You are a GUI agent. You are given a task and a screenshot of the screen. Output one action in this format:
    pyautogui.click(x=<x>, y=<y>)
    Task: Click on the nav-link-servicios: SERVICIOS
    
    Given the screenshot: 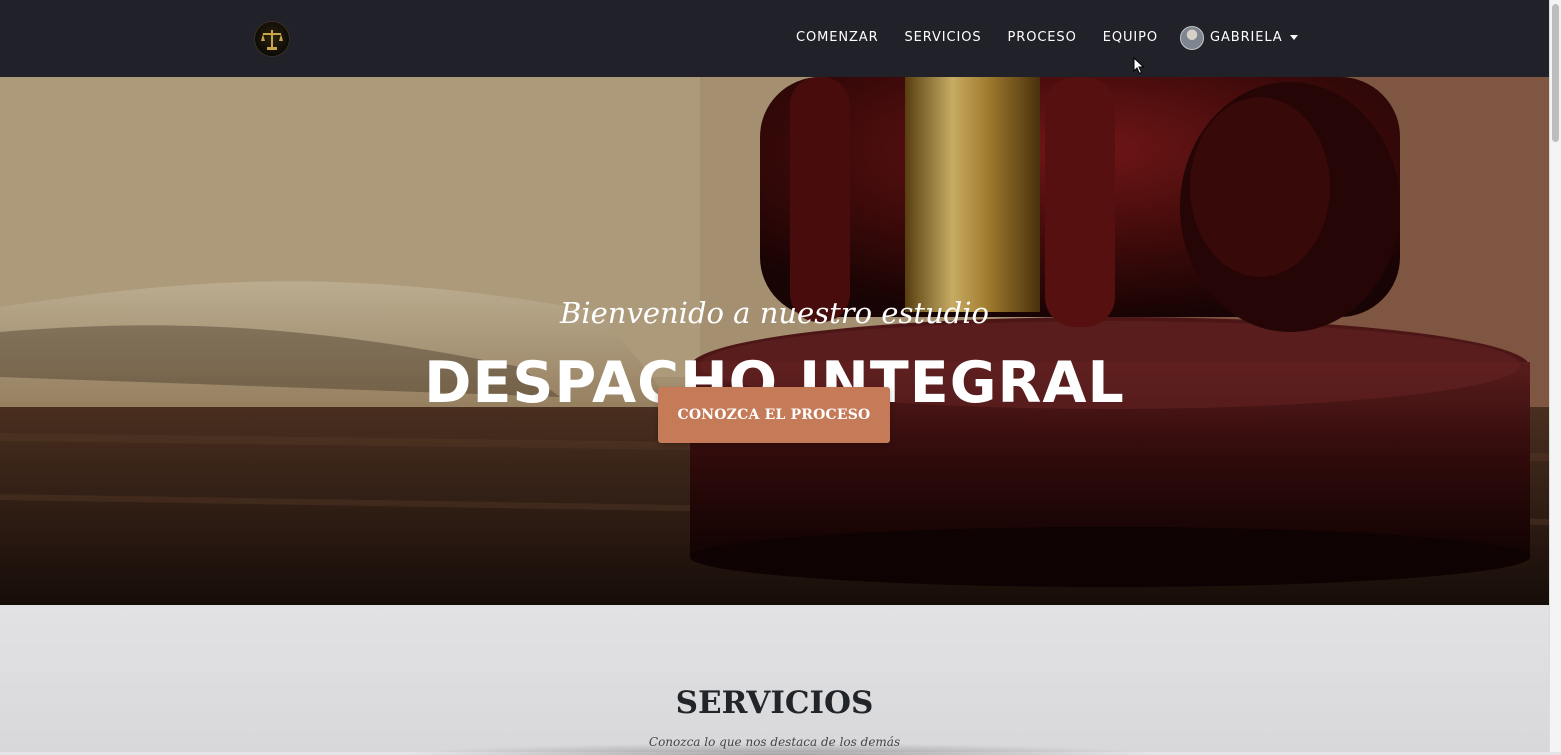 What is the action you would take?
    pyautogui.click(x=943, y=37)
    